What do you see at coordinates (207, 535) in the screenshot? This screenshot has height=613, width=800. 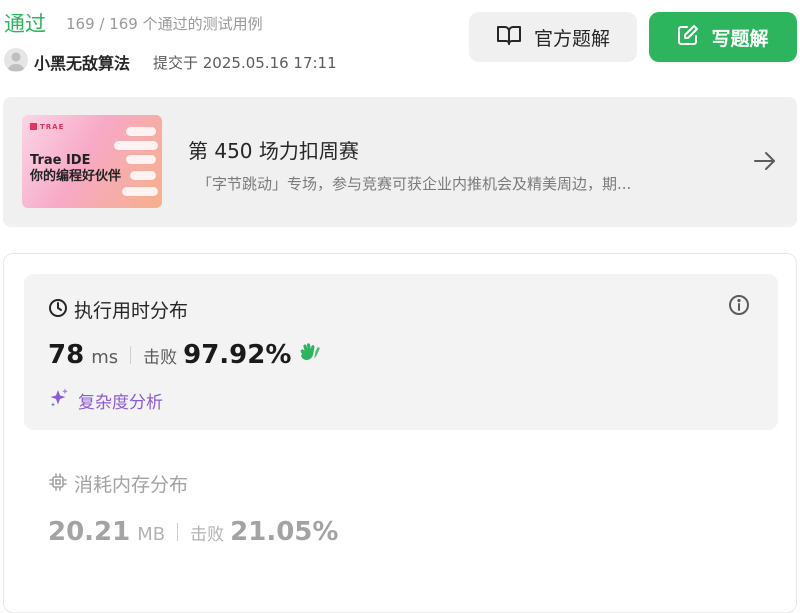 I see `memory-beat-label: 击败` at bounding box center [207, 535].